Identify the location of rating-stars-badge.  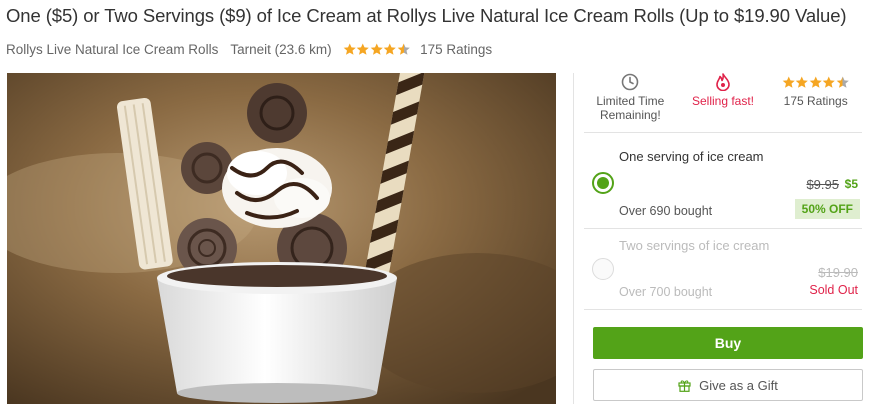
(816, 82).